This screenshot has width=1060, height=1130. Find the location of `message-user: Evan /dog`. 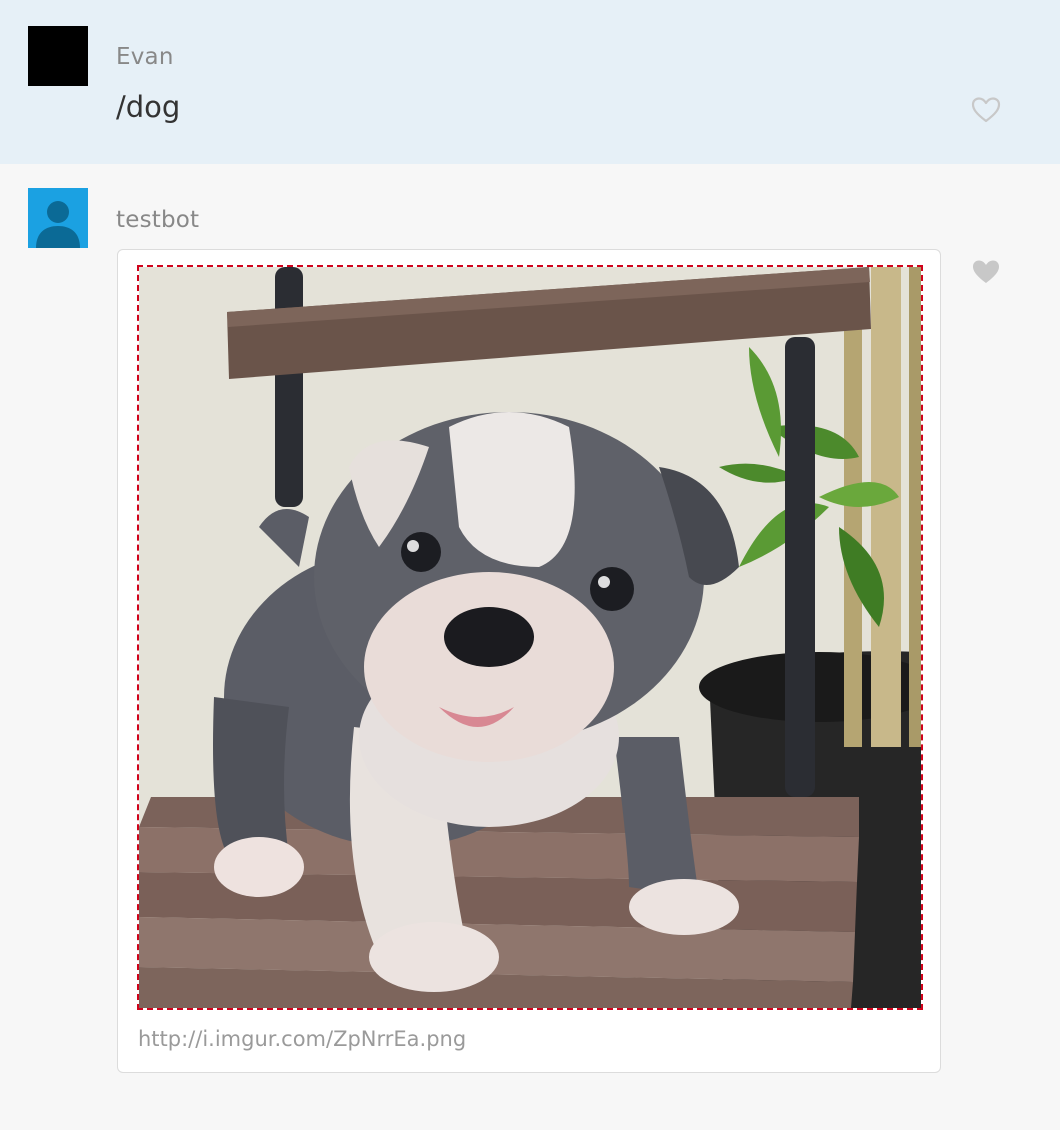

message-user: Evan /dog is located at coordinates (530, 82).